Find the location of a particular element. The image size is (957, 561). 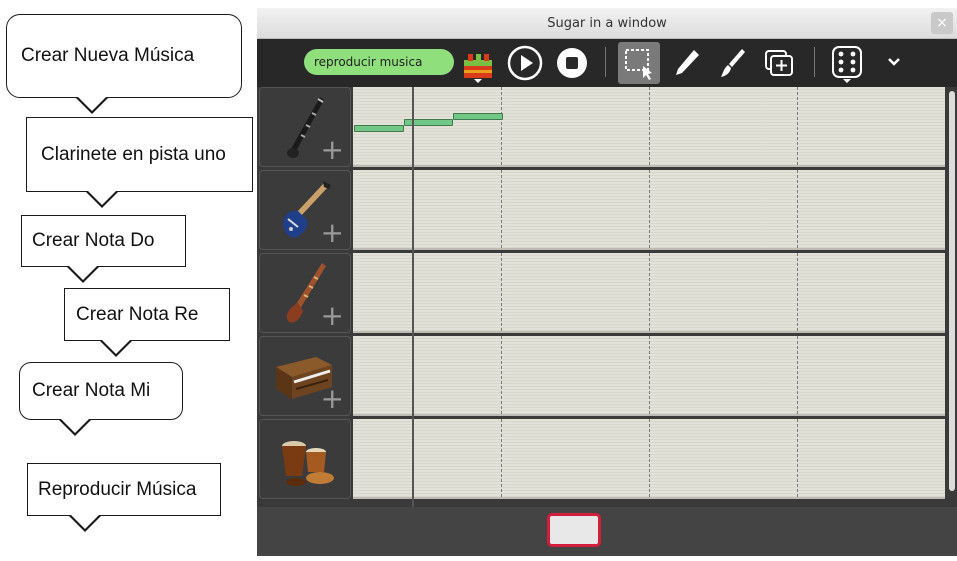

track-instrument-harmonium: + is located at coordinates (305, 376).